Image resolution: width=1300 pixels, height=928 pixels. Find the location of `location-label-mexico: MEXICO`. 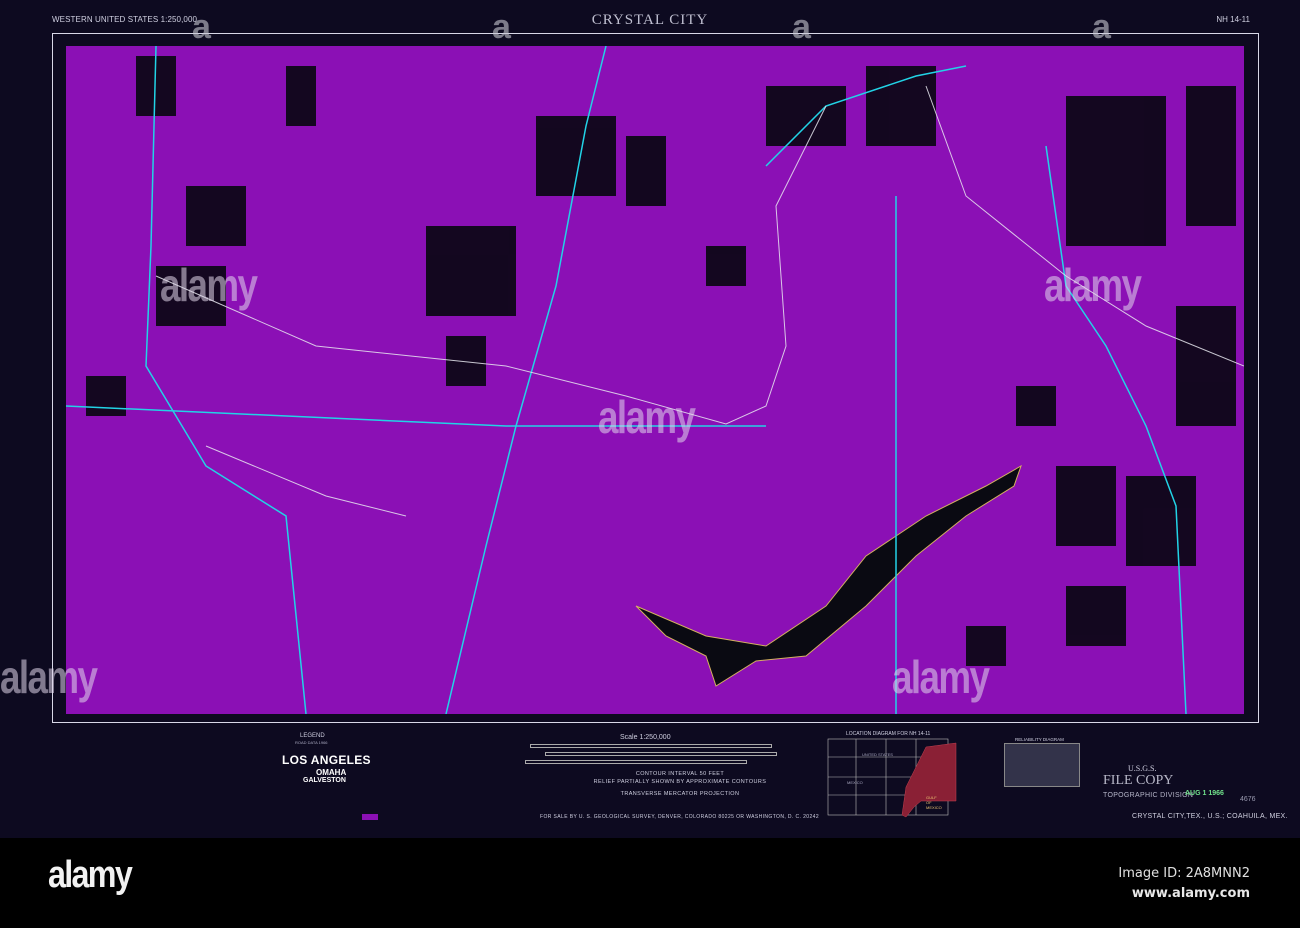

location-label-mexico: MEXICO is located at coordinates (855, 782).